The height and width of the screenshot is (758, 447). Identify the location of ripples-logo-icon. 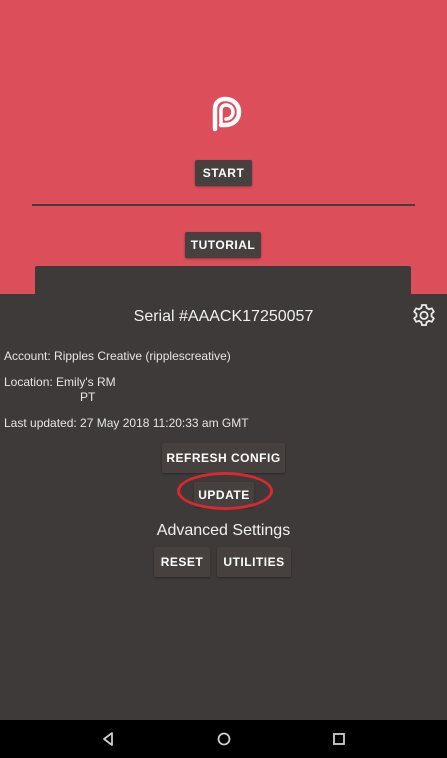
(227, 114).